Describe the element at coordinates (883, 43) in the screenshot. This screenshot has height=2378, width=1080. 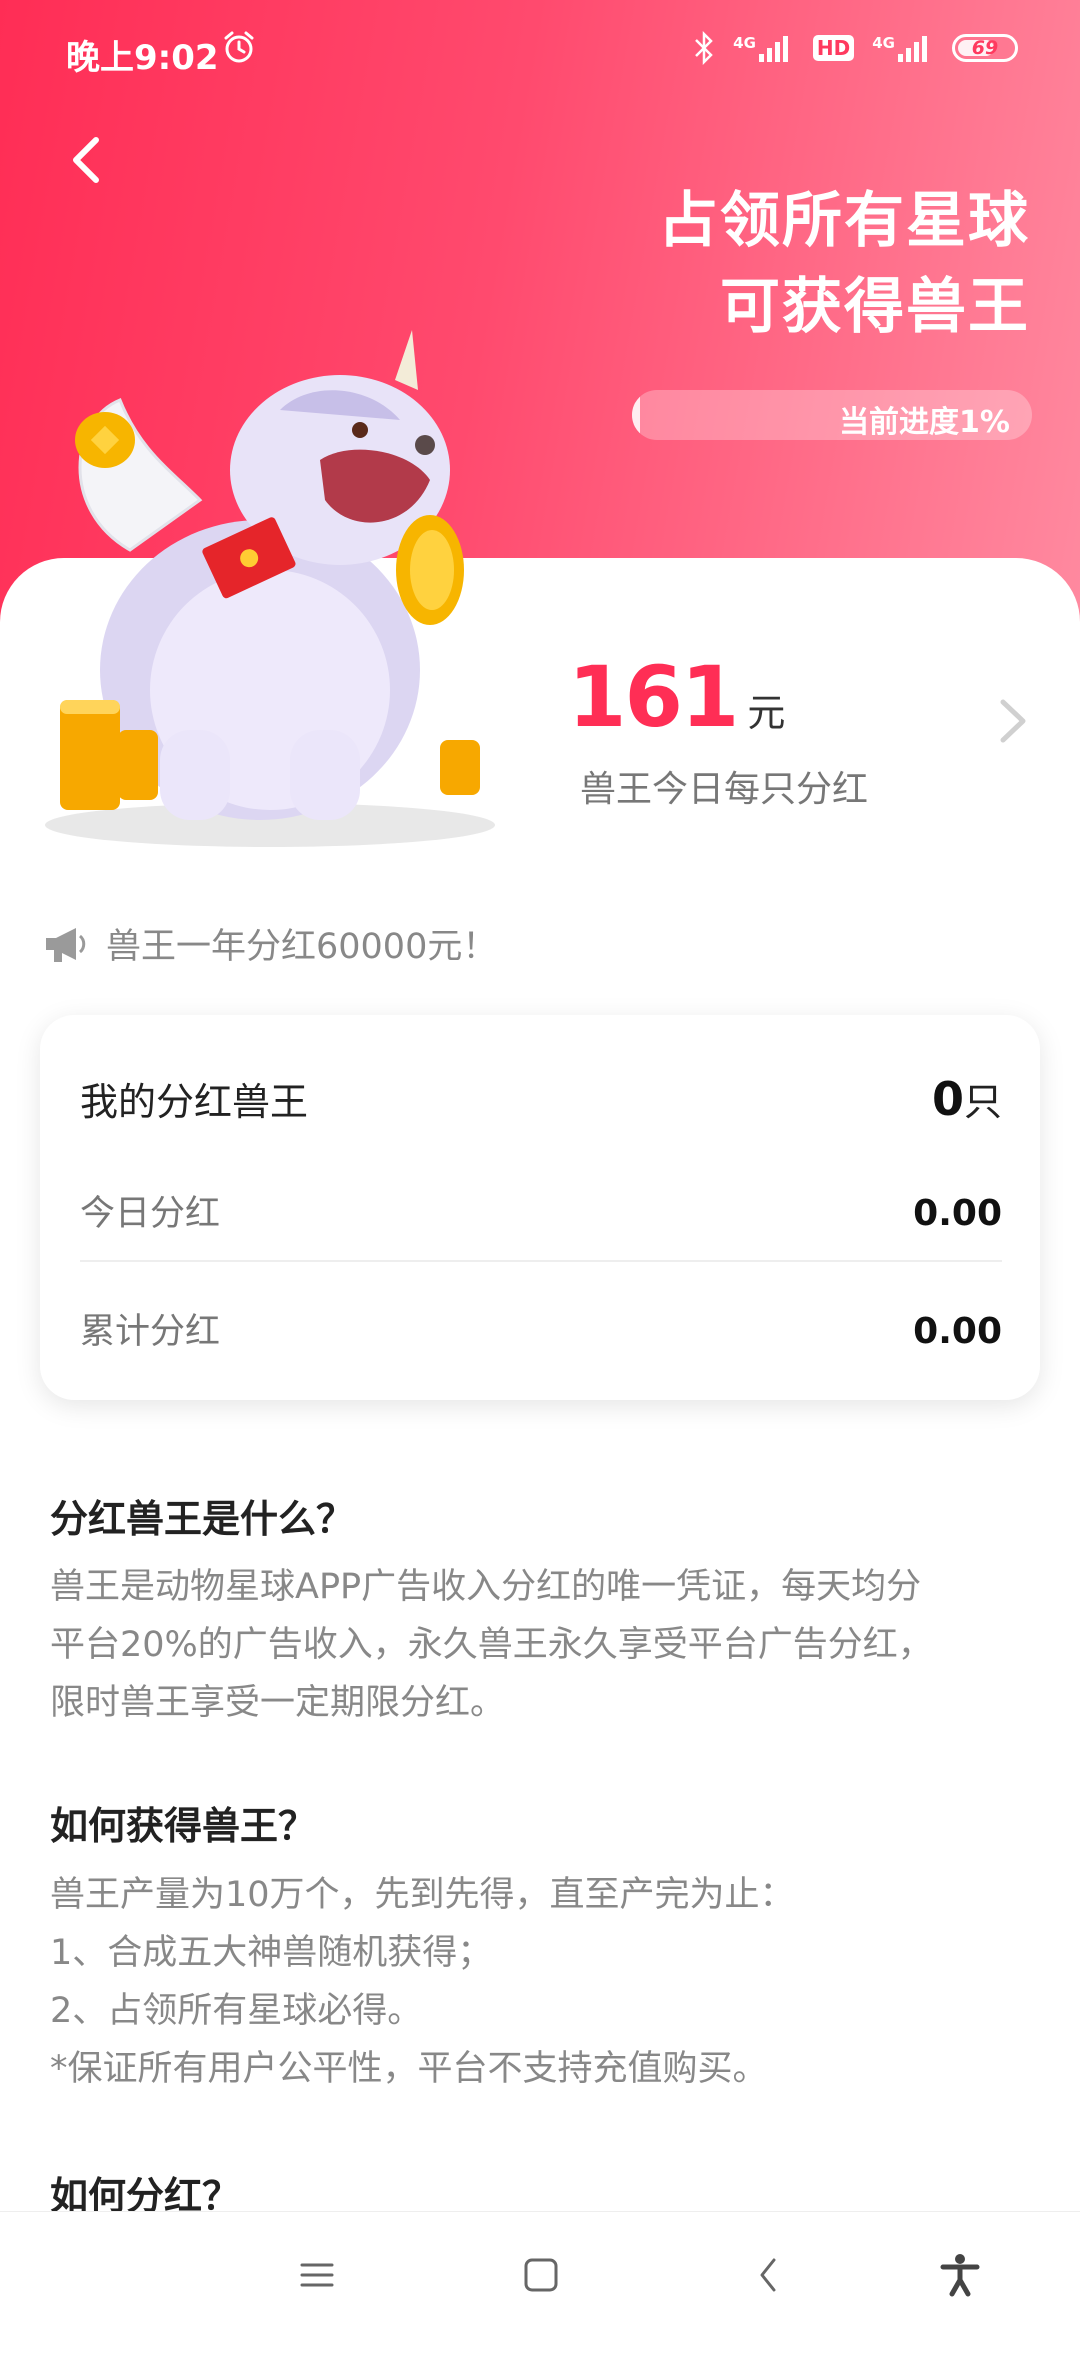
I see `network-type-2: 4G` at that location.